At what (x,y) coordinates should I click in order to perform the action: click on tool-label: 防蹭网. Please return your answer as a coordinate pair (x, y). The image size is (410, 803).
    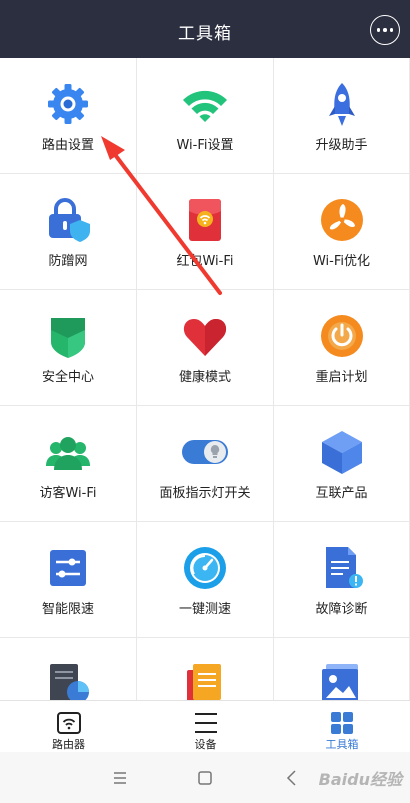
    Looking at the image, I should click on (68, 261).